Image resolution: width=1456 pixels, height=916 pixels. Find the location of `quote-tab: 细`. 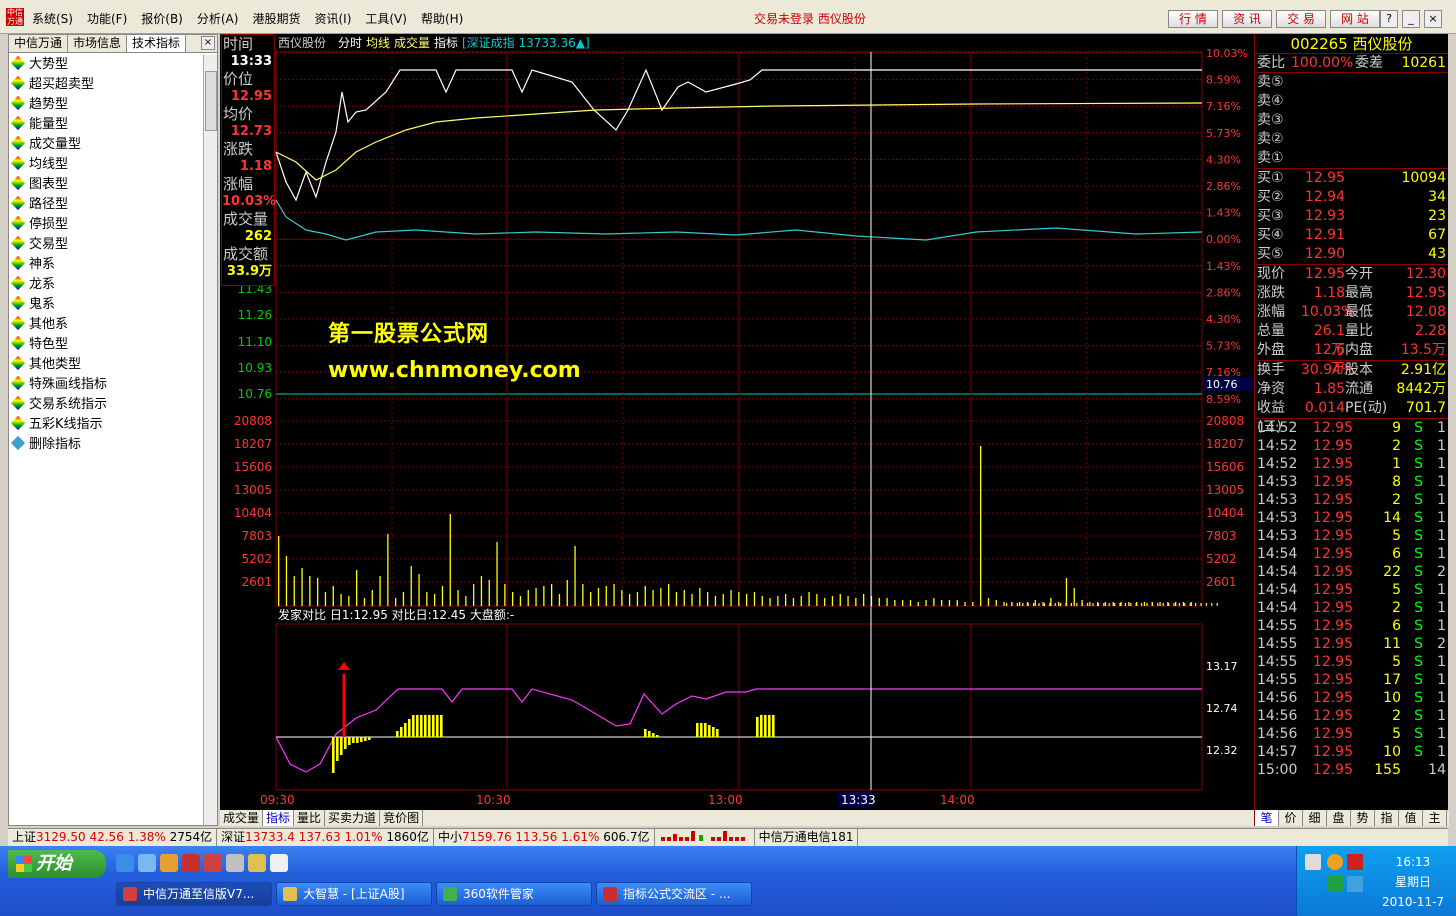

quote-tab: 细 is located at coordinates (1315, 818).